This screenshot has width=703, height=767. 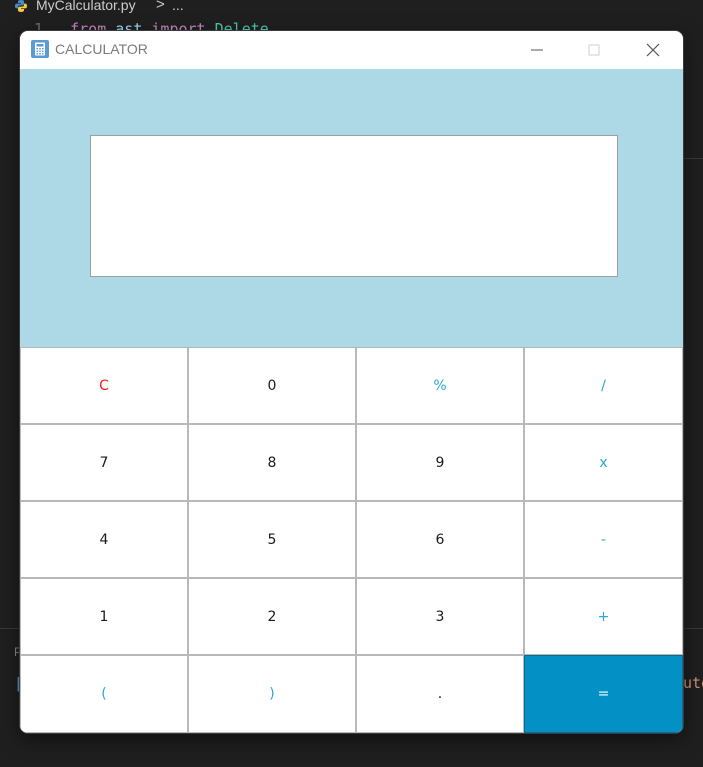 I want to click on close-icon, so click(x=653, y=50).